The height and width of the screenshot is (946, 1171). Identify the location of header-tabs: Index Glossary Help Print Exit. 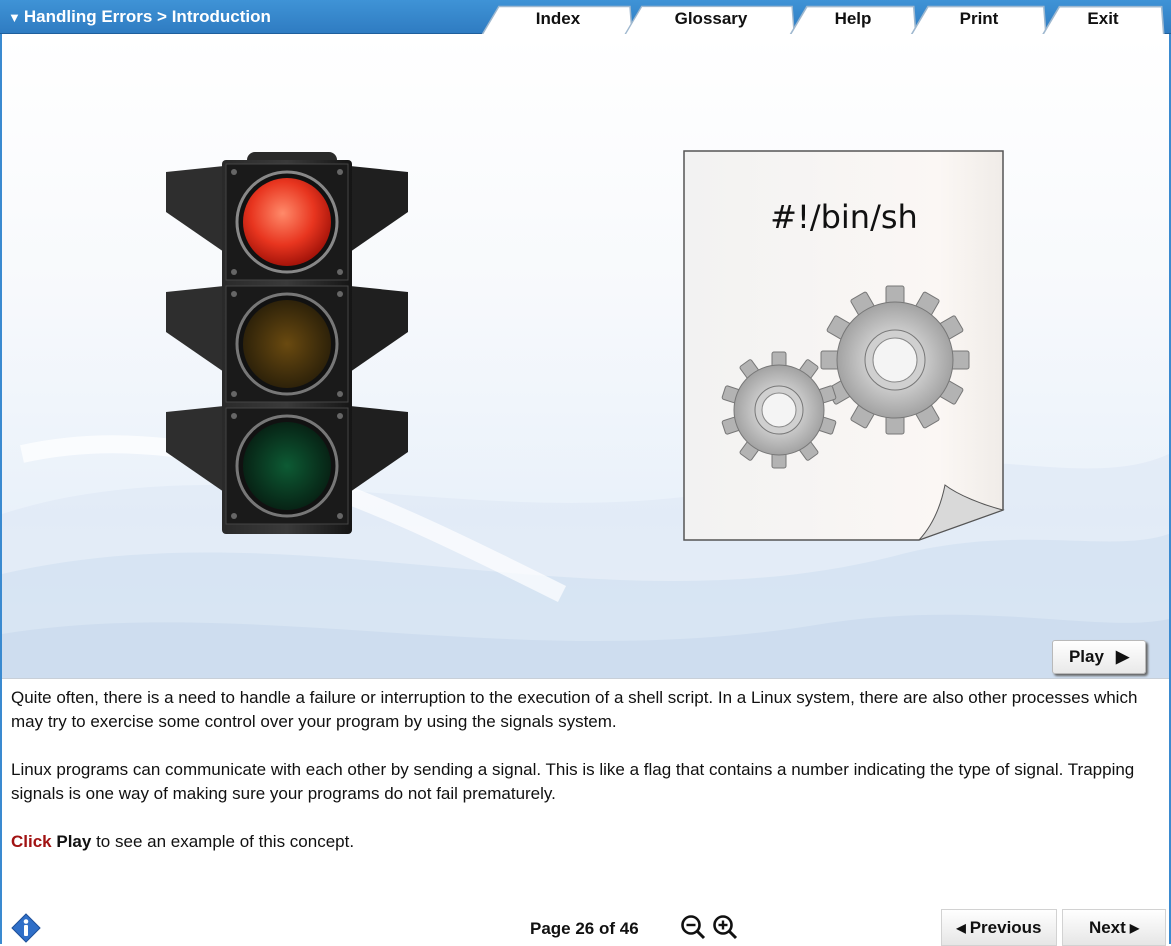
(820, 28).